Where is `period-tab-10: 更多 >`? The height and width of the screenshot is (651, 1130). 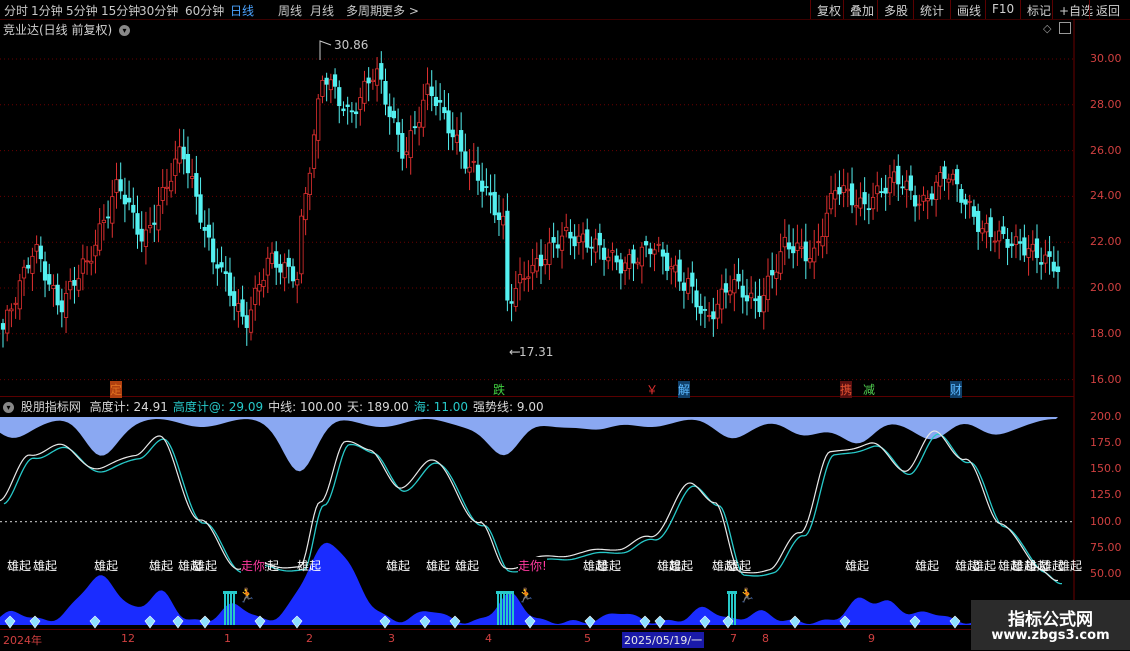
period-tab-10: 更多 > is located at coordinates (400, 10).